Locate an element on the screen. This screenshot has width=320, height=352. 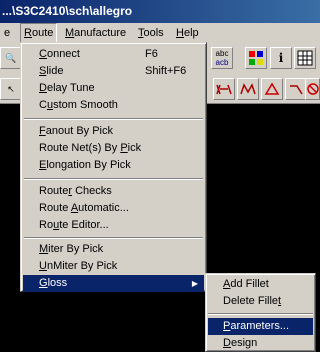
window-title: ...\S3C2410\sch\allegro is located at coordinates (67, 11).